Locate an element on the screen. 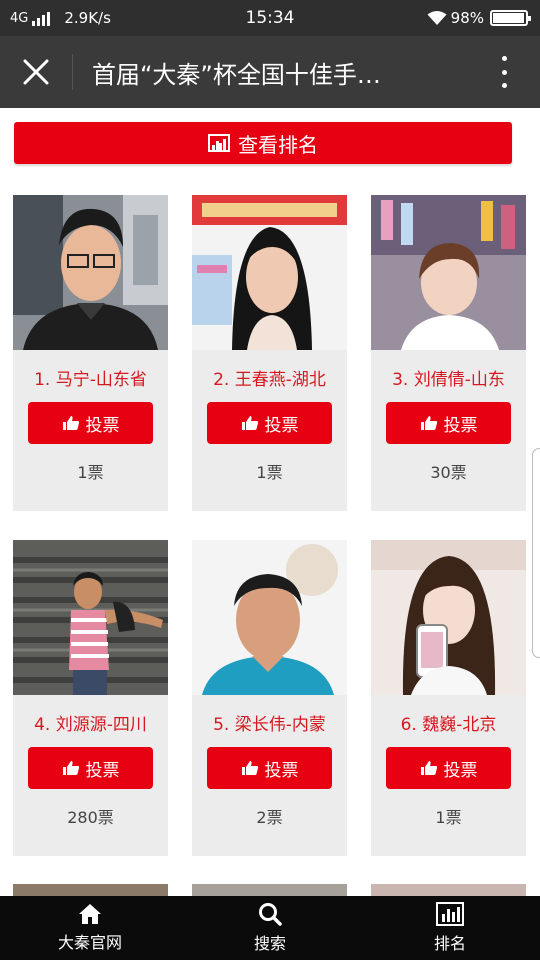  contestant-name: 2. 王春燕-湖北 is located at coordinates (269, 380).